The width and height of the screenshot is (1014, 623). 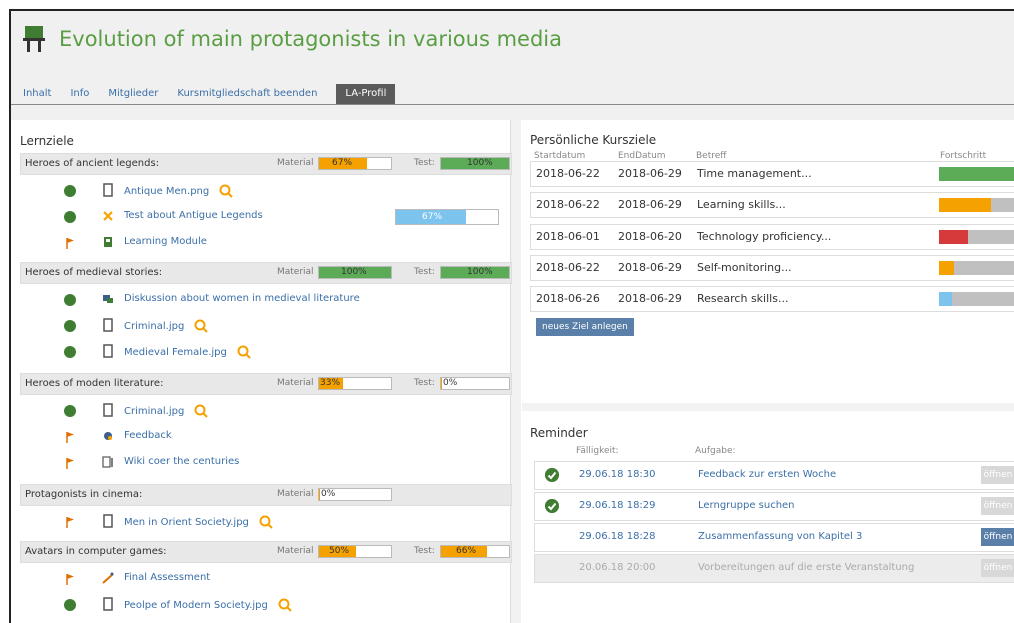 What do you see at coordinates (597, 451) in the screenshot?
I see `col-faelligkeit: Fälligkeit:` at bounding box center [597, 451].